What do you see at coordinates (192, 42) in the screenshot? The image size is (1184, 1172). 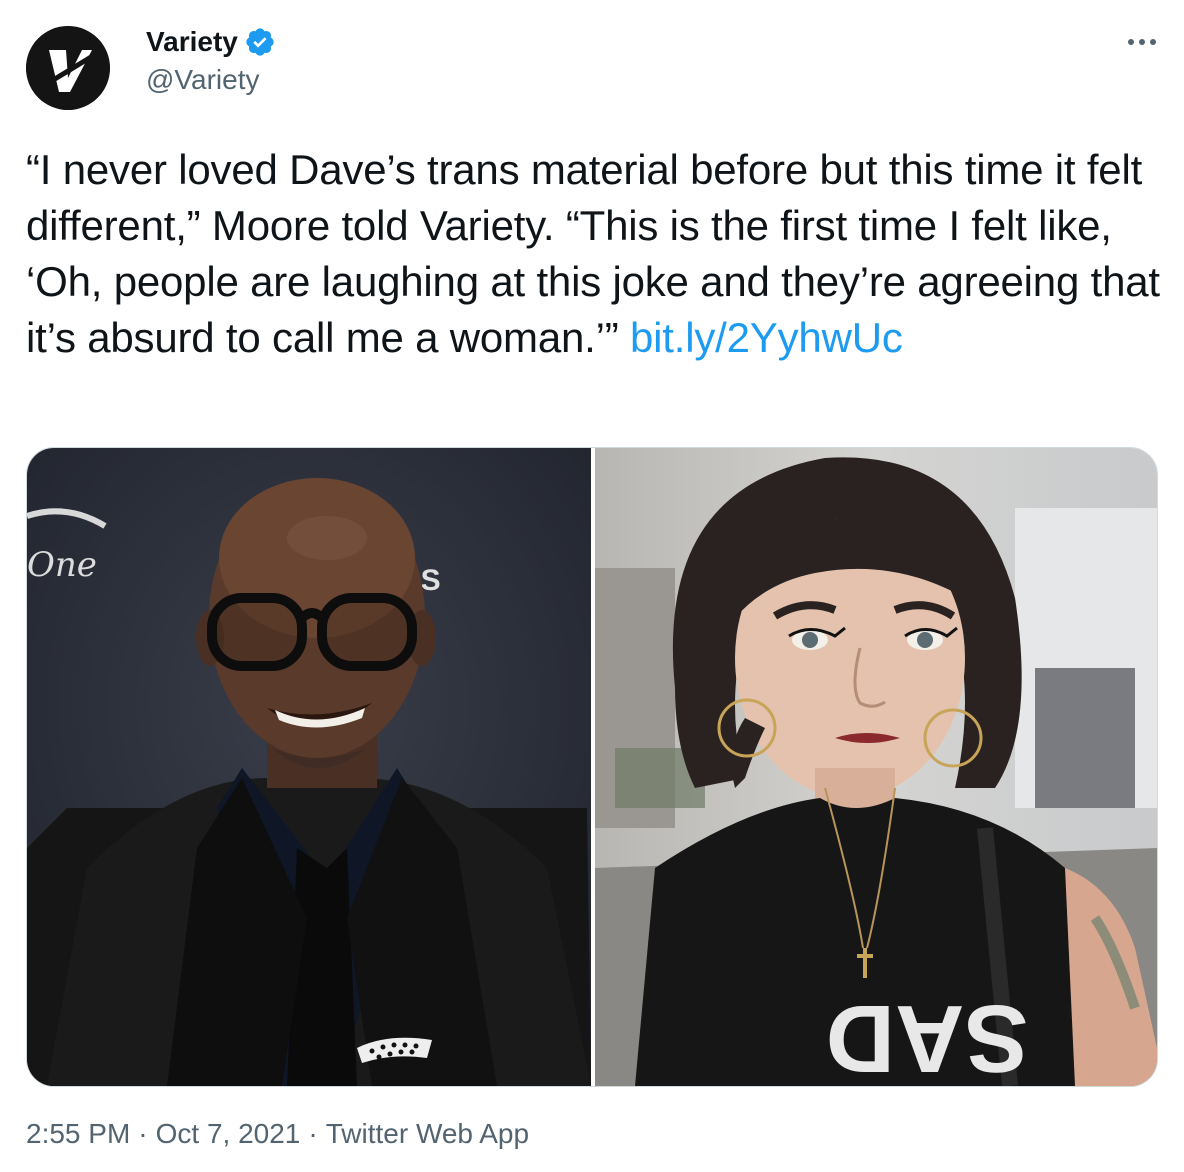 I see `author-display-name: Variety` at bounding box center [192, 42].